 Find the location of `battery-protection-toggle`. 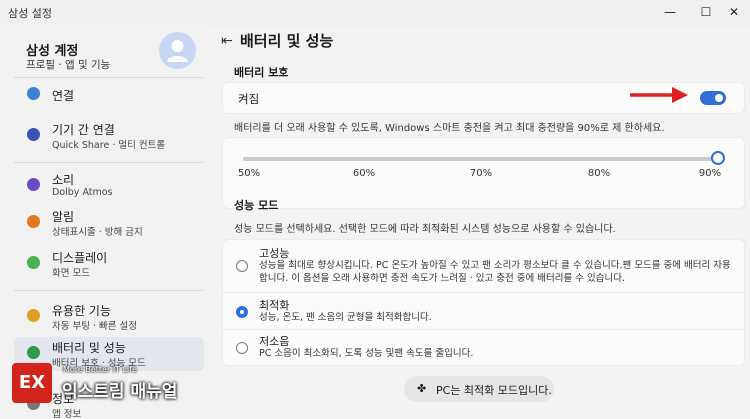

battery-protection-toggle is located at coordinates (713, 98).